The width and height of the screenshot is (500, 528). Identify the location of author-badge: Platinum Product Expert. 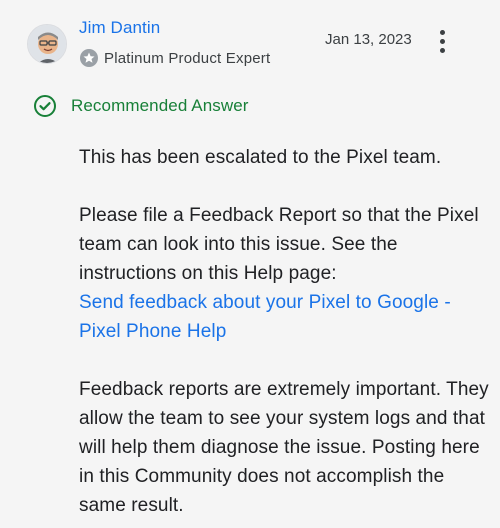
(174, 58).